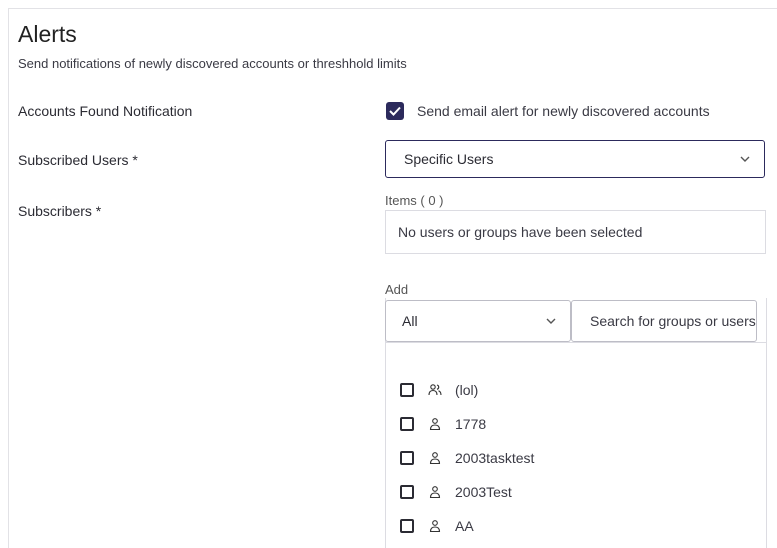 This screenshot has width=777, height=548. I want to click on list-item-label: AA, so click(464, 526).